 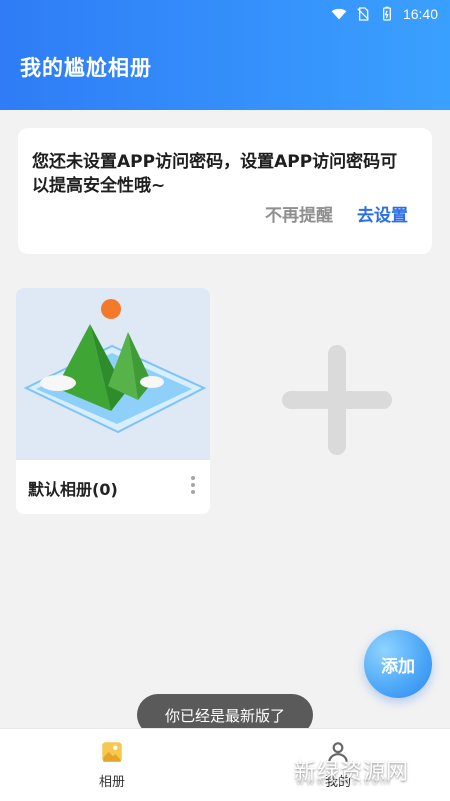 I want to click on album-name: 默认相册(0), so click(x=73, y=488).